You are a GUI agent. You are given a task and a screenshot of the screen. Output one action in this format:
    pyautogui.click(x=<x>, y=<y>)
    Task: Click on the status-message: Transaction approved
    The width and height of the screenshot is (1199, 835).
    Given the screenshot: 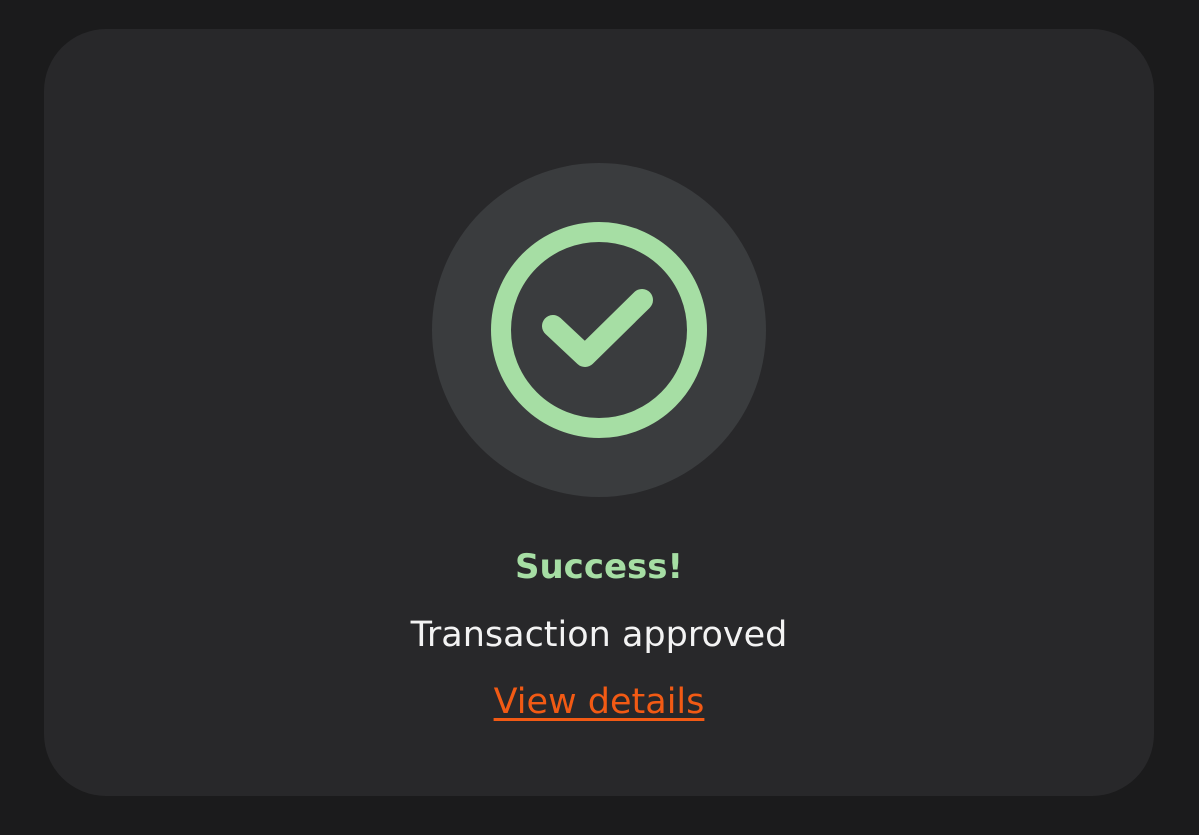 What is the action you would take?
    pyautogui.click(x=599, y=635)
    